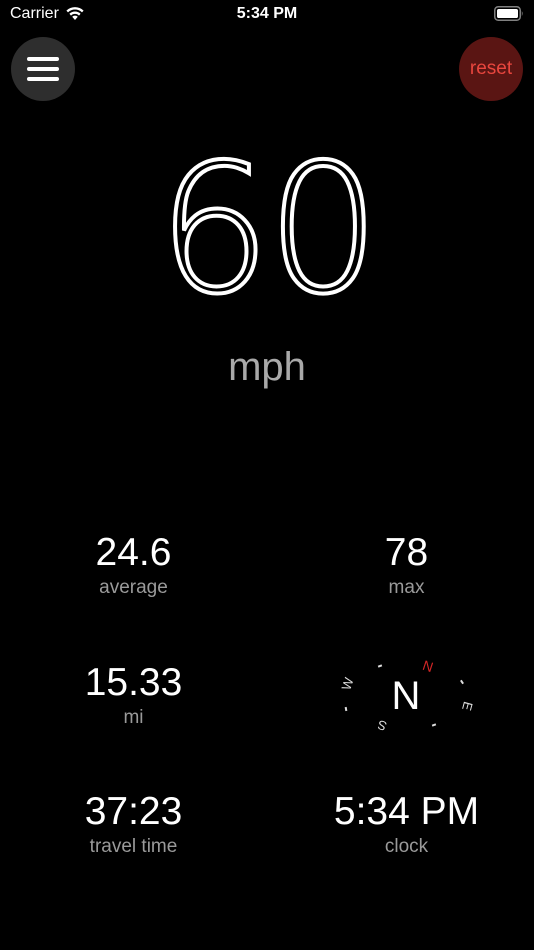 Image resolution: width=534 pixels, height=950 pixels. I want to click on status-bar: Carrier 5:34 PM, so click(267, 15).